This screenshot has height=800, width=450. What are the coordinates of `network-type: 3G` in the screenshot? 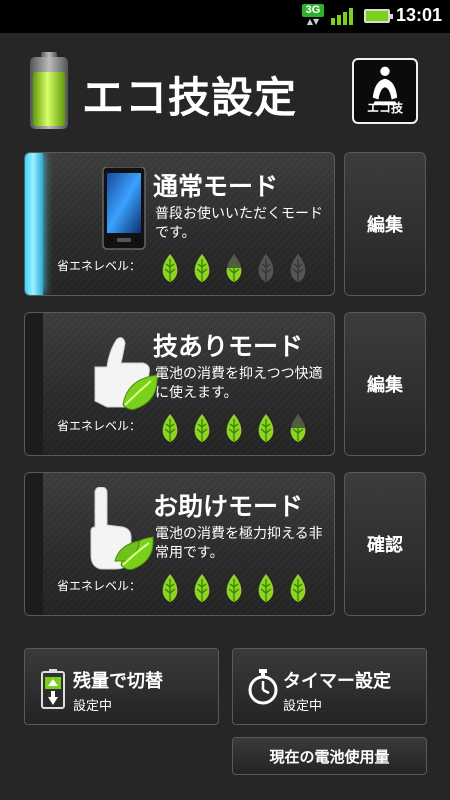 It's located at (313, 10).